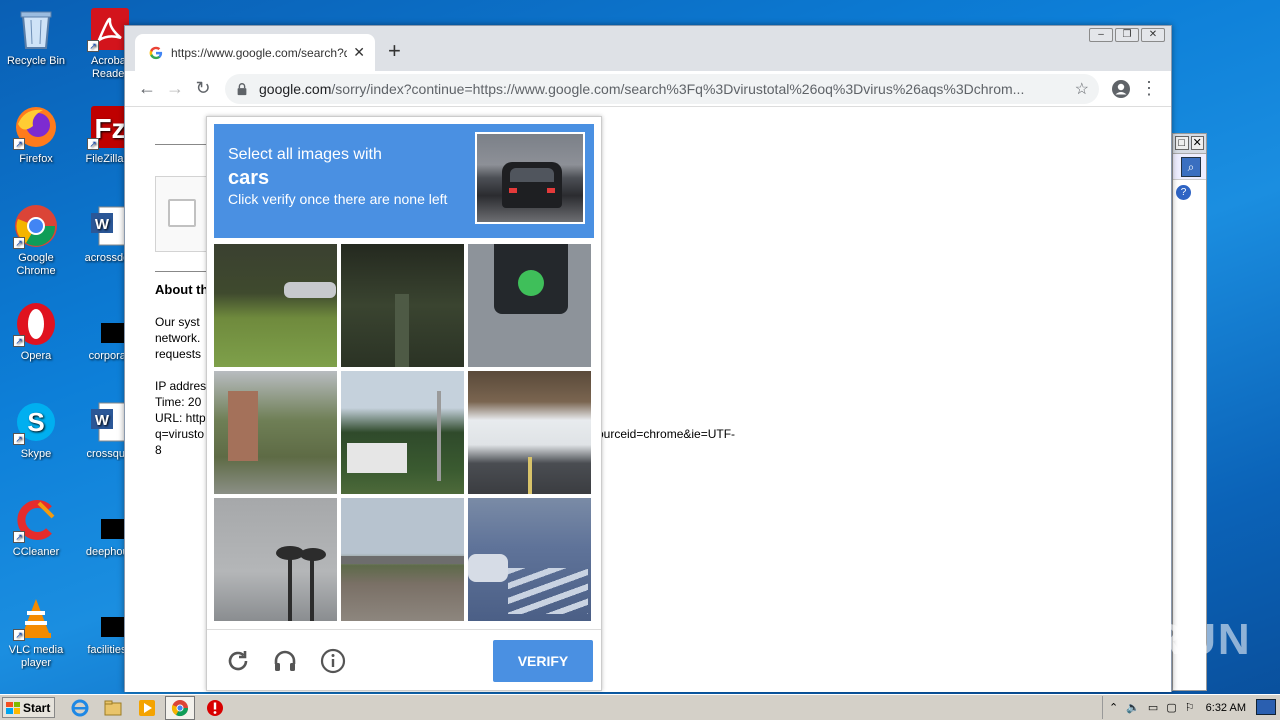  What do you see at coordinates (36, 159) in the screenshot?
I see `desktop-icon-label: Firefox` at bounding box center [36, 159].